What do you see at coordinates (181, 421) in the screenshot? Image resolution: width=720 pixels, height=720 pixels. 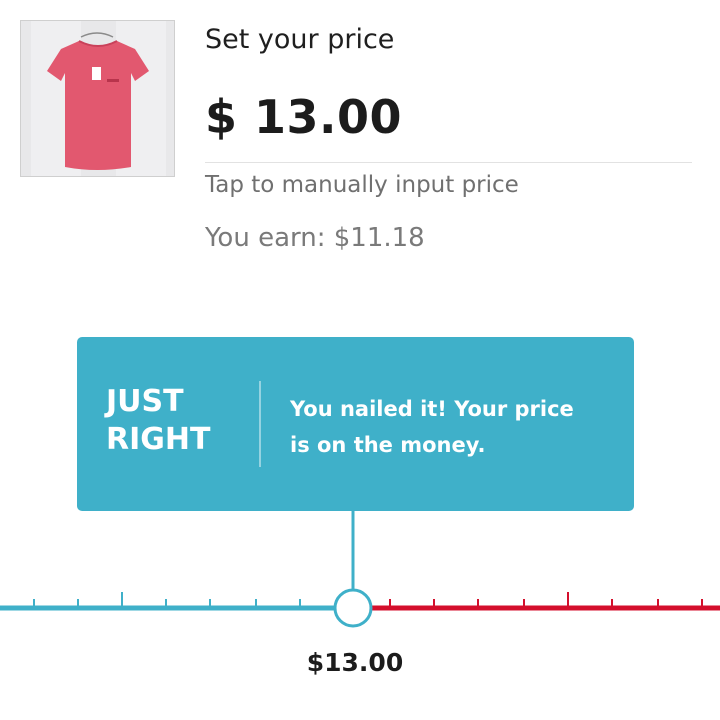 I see `feedback-status: JUST RIGHT` at bounding box center [181, 421].